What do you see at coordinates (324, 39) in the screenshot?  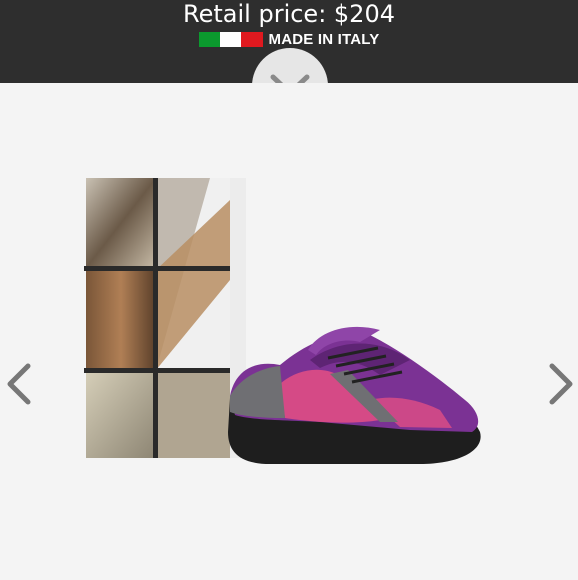 I see `made-in-label: MADE IN ITALY` at bounding box center [324, 39].